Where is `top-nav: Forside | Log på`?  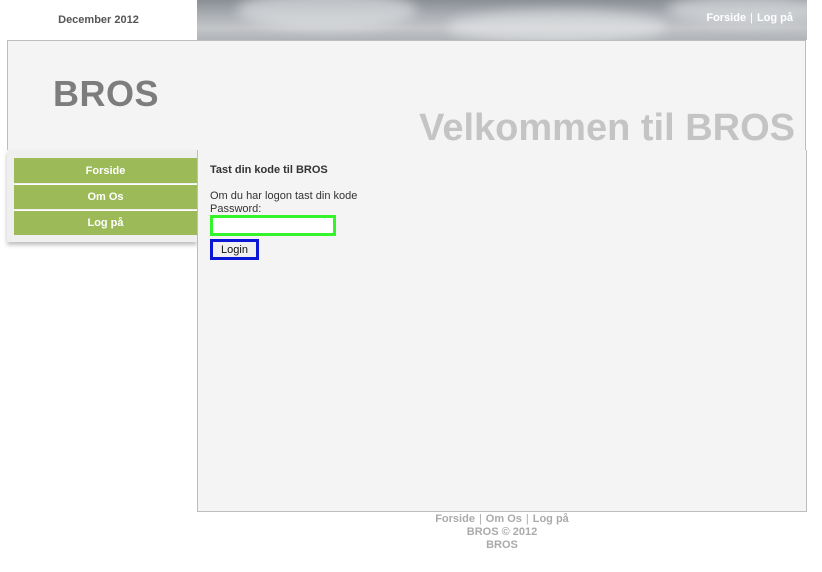 top-nav: Forside | Log på is located at coordinates (749, 18).